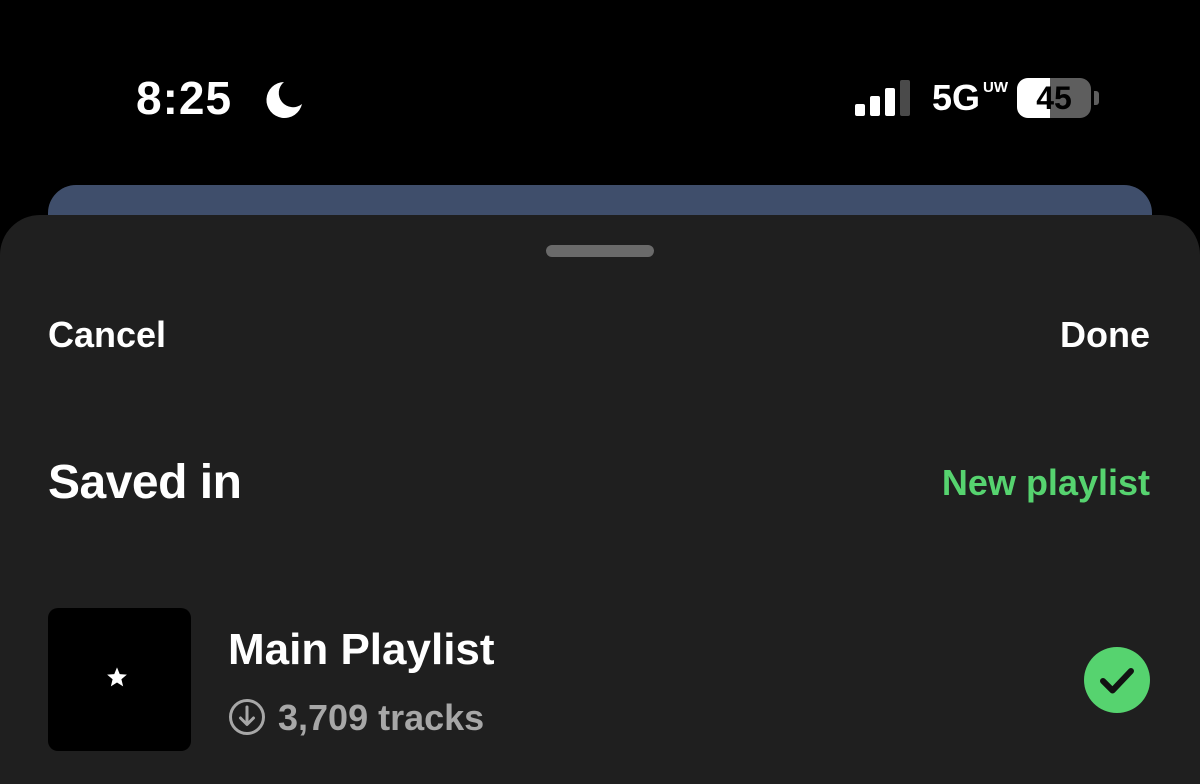 The image size is (1200, 784). I want to click on status-time: 8:25, so click(184, 98).